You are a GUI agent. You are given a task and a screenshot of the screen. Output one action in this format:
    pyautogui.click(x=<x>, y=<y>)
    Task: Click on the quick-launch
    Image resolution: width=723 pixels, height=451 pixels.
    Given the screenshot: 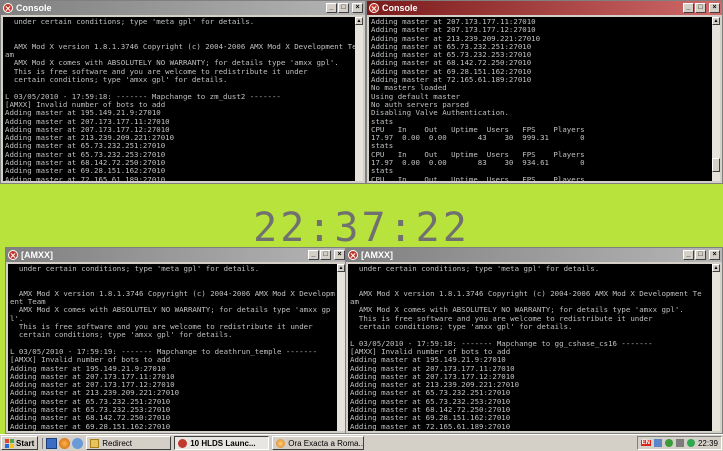 What is the action you would take?
    pyautogui.click(x=63, y=443)
    